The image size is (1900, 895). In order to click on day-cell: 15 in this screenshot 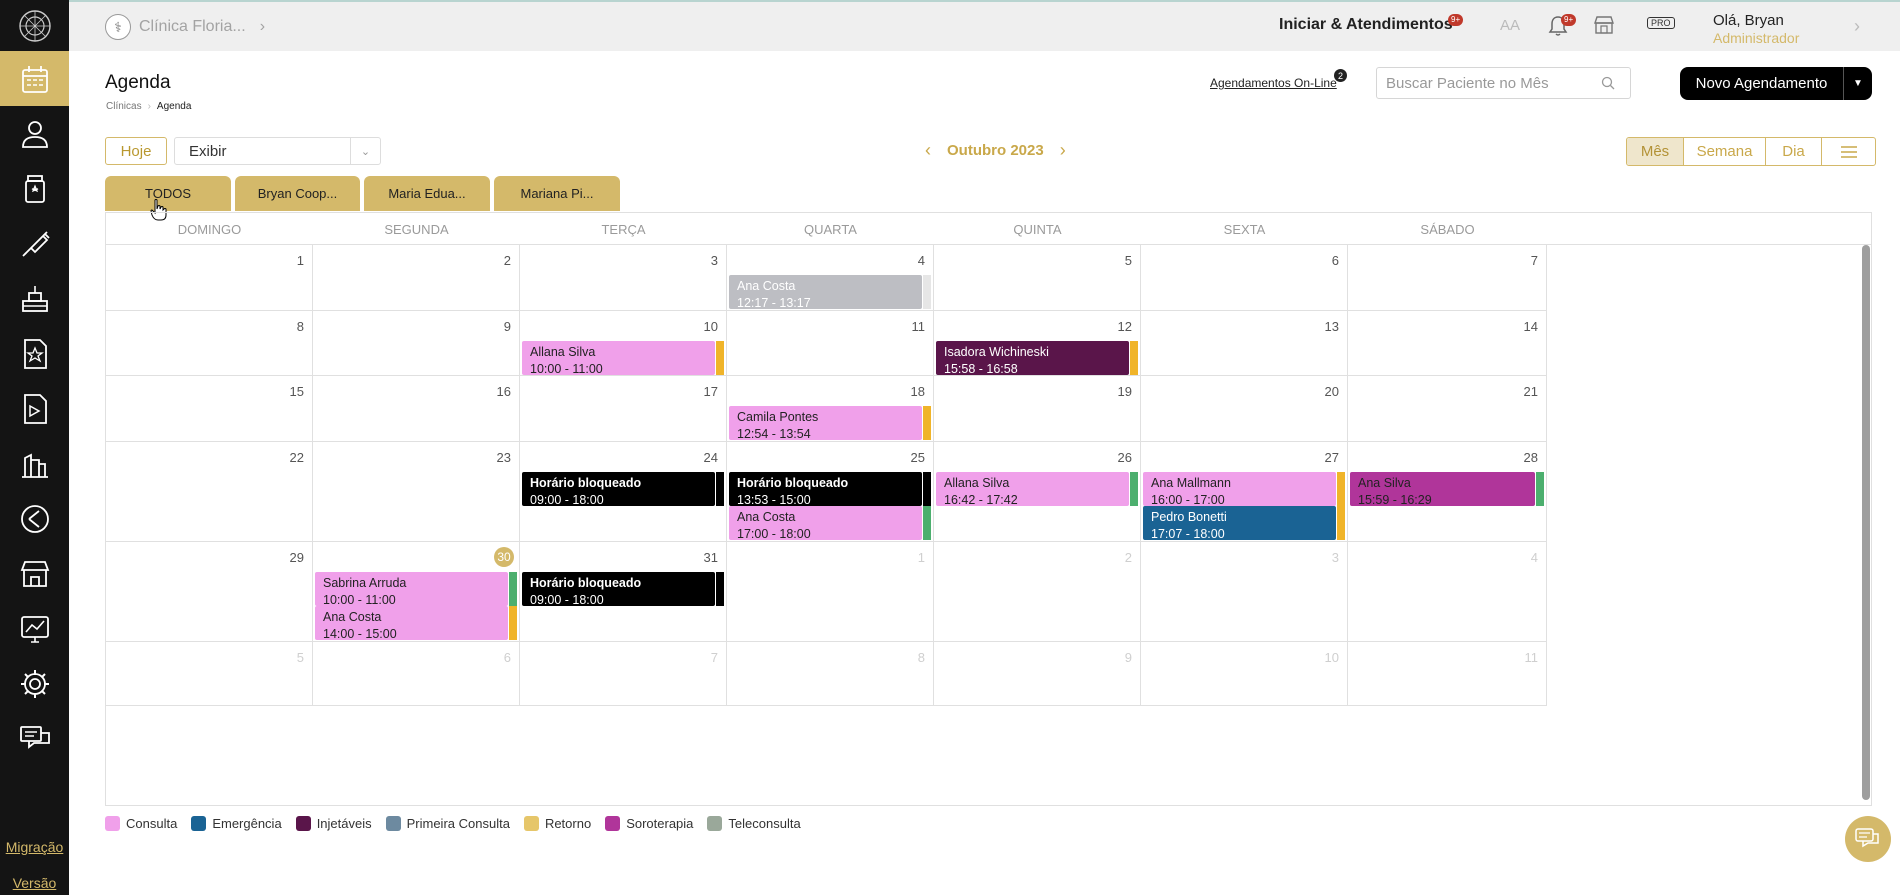, I will do `click(209, 409)`.